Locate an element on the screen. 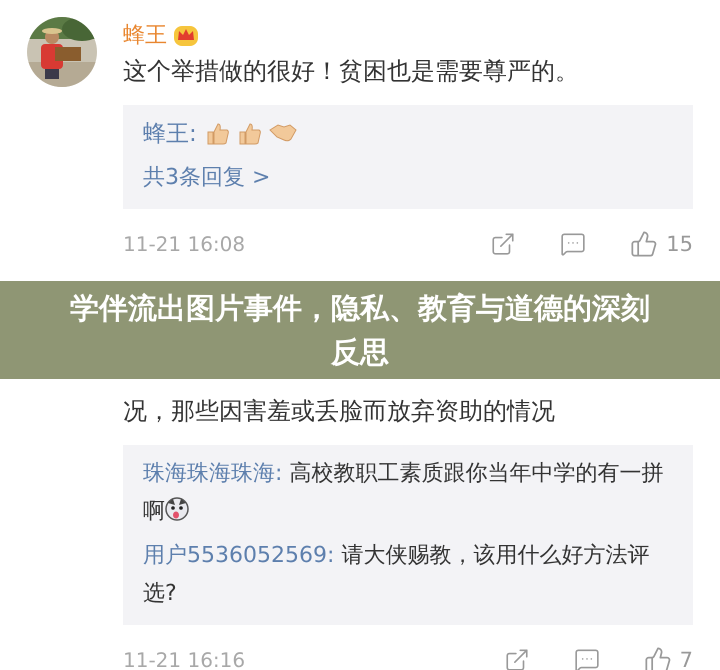 The width and height of the screenshot is (720, 670). banner-title: 学伴流出图片事件，隐私、教育与道德的深刻反思 is located at coordinates (360, 330).